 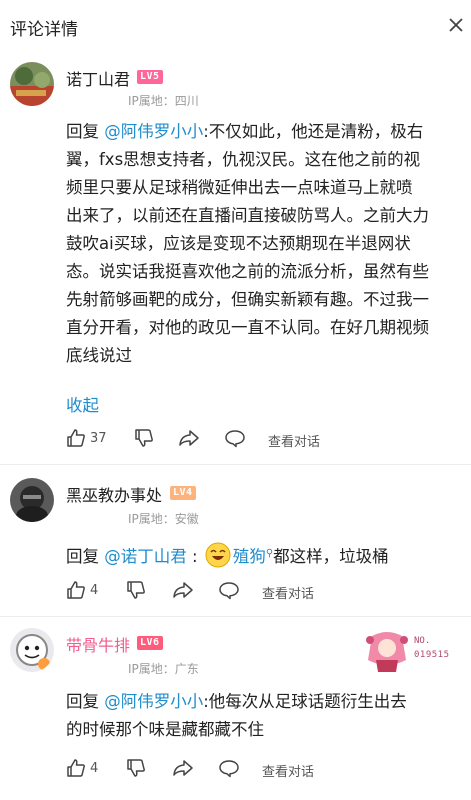 I want to click on comment-text-line: 先射箭够画靶的成分，但确实新颖有趣。不过我一, so click(x=247, y=299).